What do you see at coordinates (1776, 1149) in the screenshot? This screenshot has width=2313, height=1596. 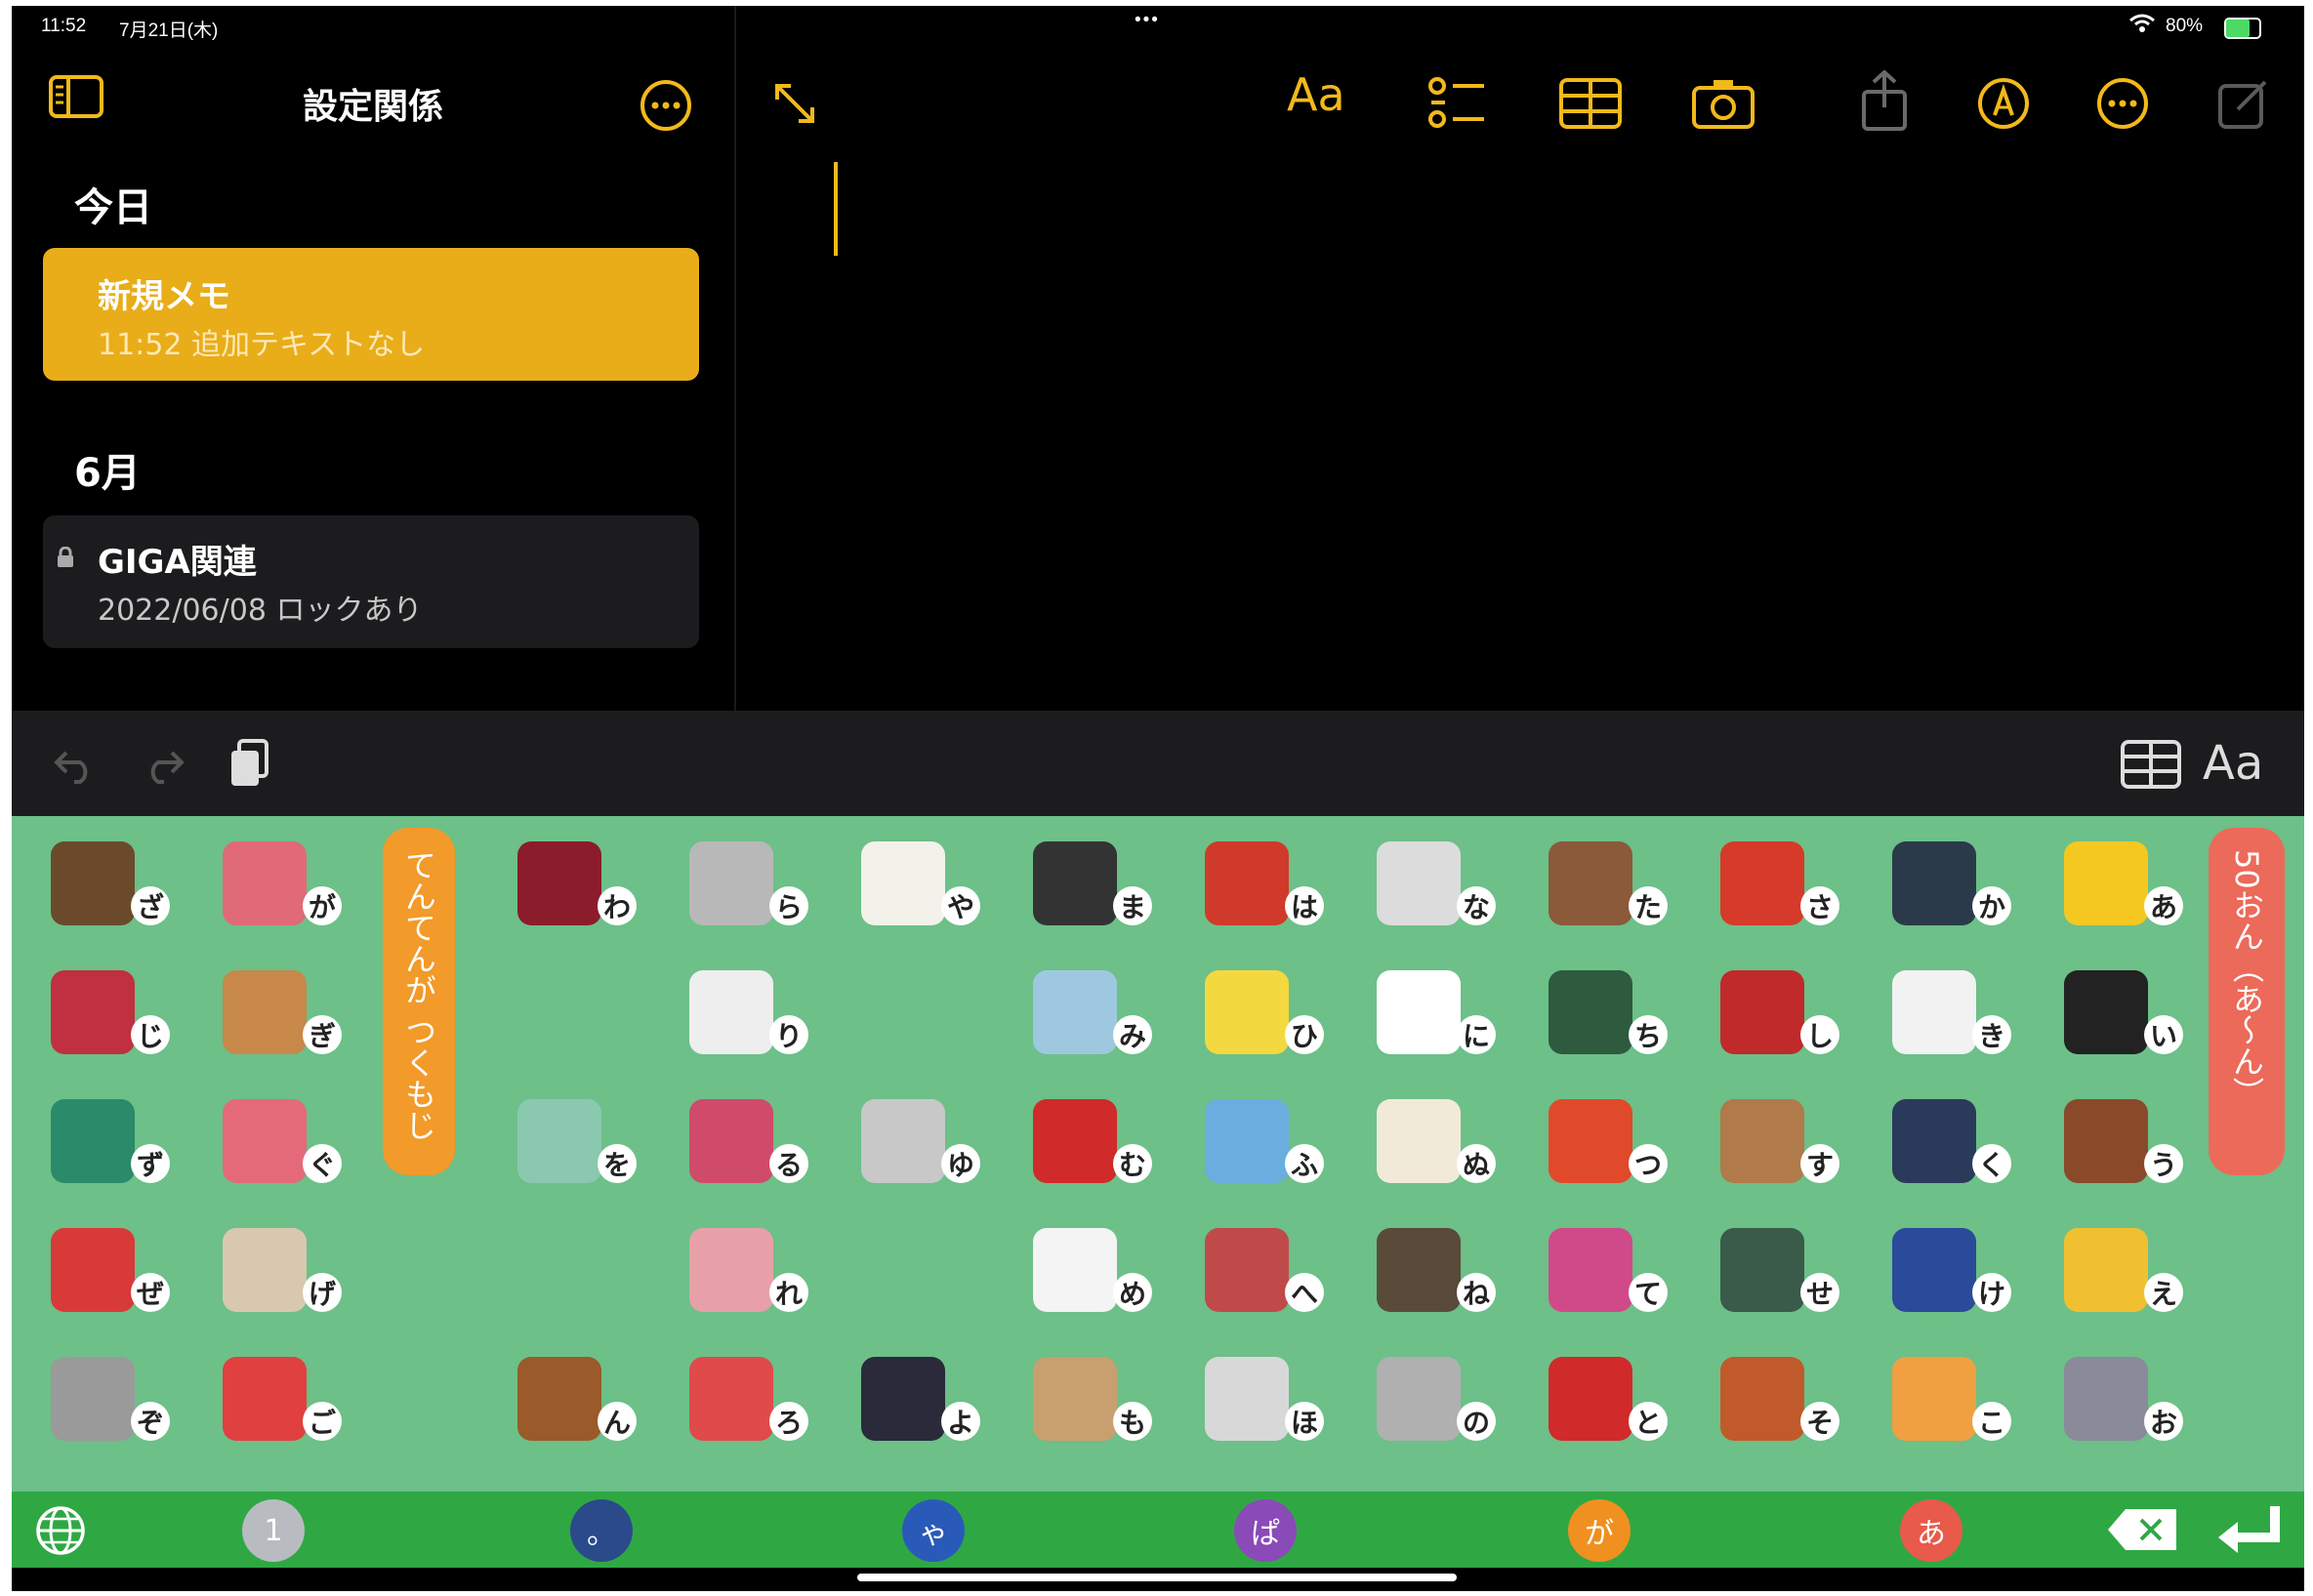 I see `kana-key: す` at bounding box center [1776, 1149].